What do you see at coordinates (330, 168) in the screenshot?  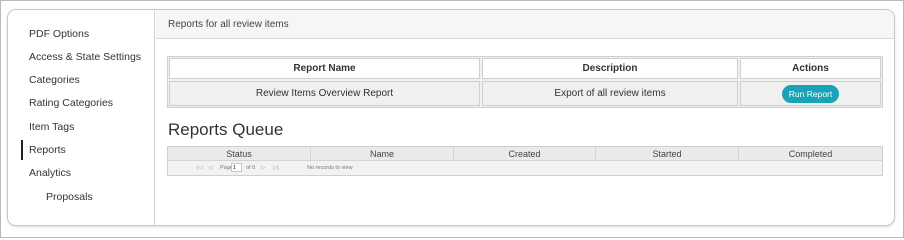 I see `empty-records-message: No records to view` at bounding box center [330, 168].